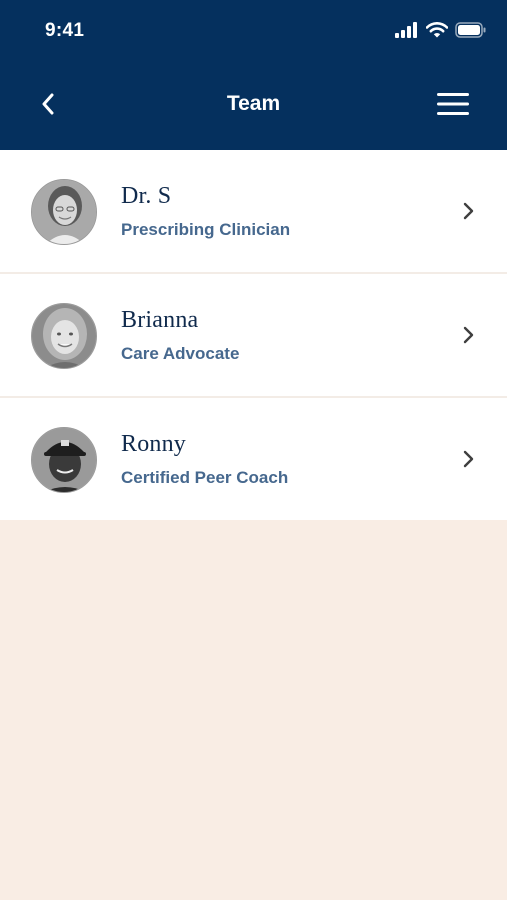  What do you see at coordinates (205, 477) in the screenshot?
I see `member-role: Certified Peer Coach` at bounding box center [205, 477].